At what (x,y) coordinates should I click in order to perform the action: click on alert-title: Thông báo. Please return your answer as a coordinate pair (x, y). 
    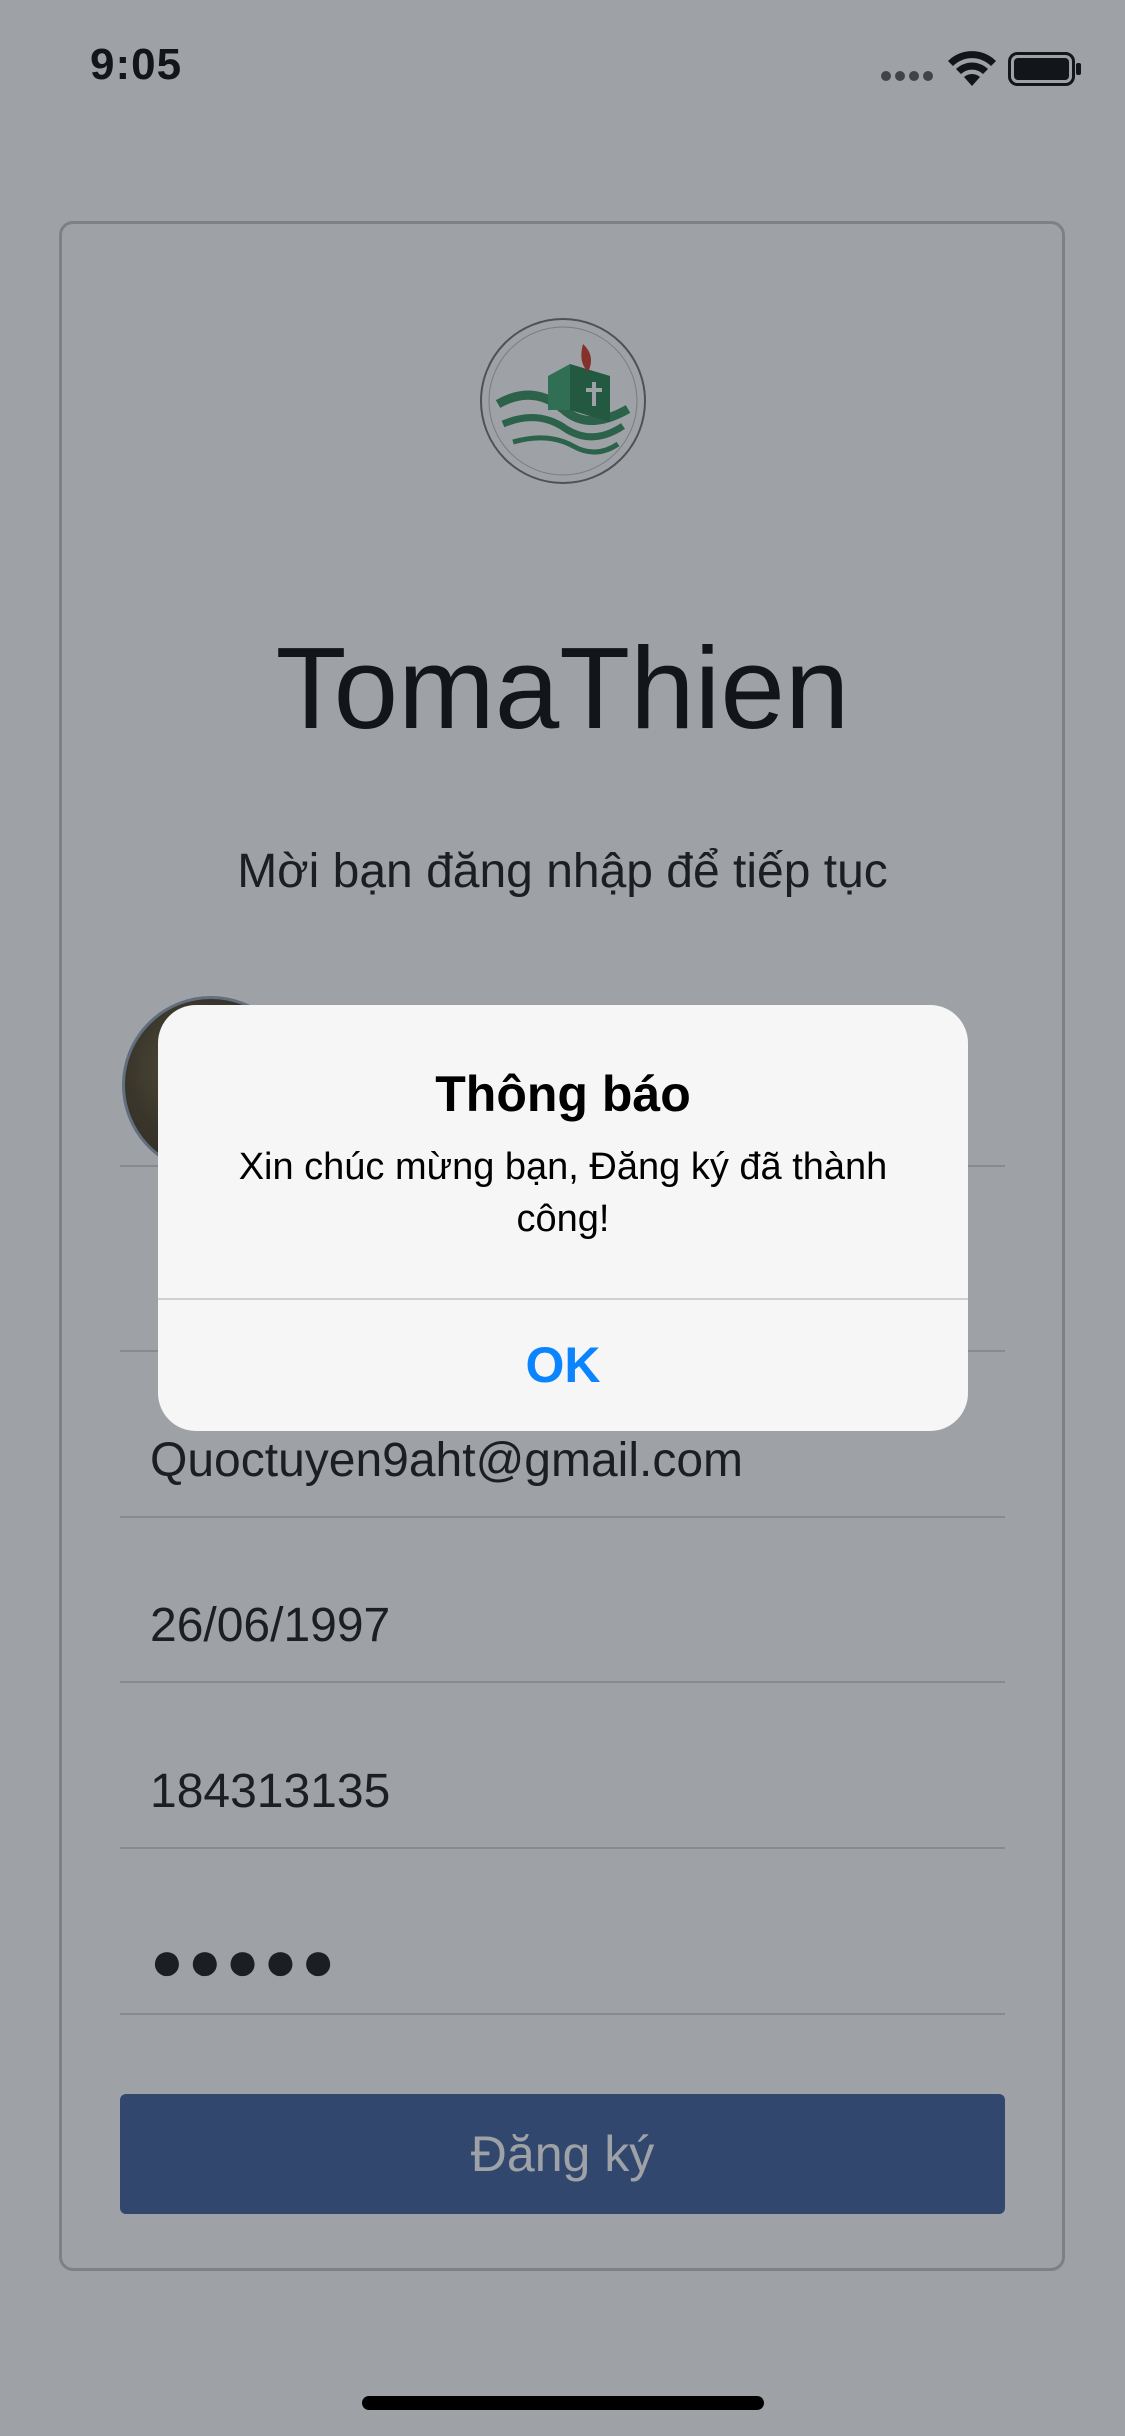
    Looking at the image, I should click on (563, 1094).